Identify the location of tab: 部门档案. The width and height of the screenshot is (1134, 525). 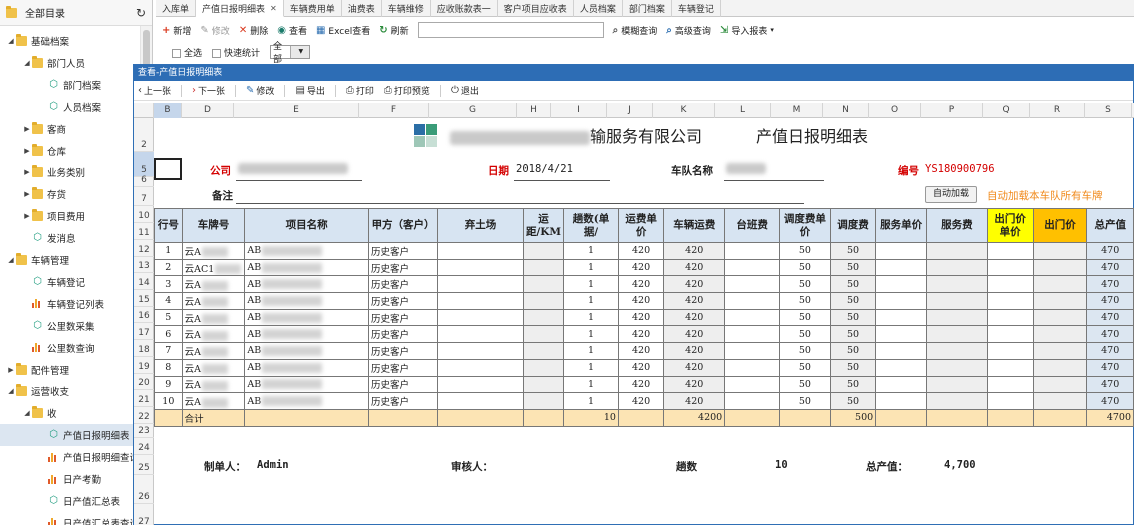
(647, 8).